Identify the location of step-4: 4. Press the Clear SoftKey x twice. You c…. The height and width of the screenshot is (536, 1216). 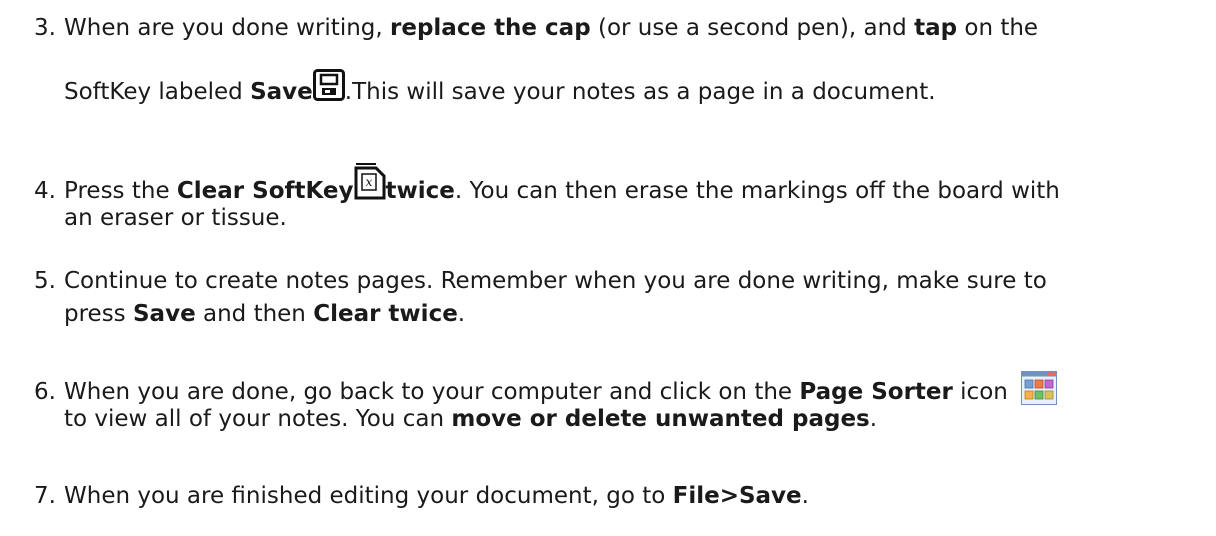
(619, 198).